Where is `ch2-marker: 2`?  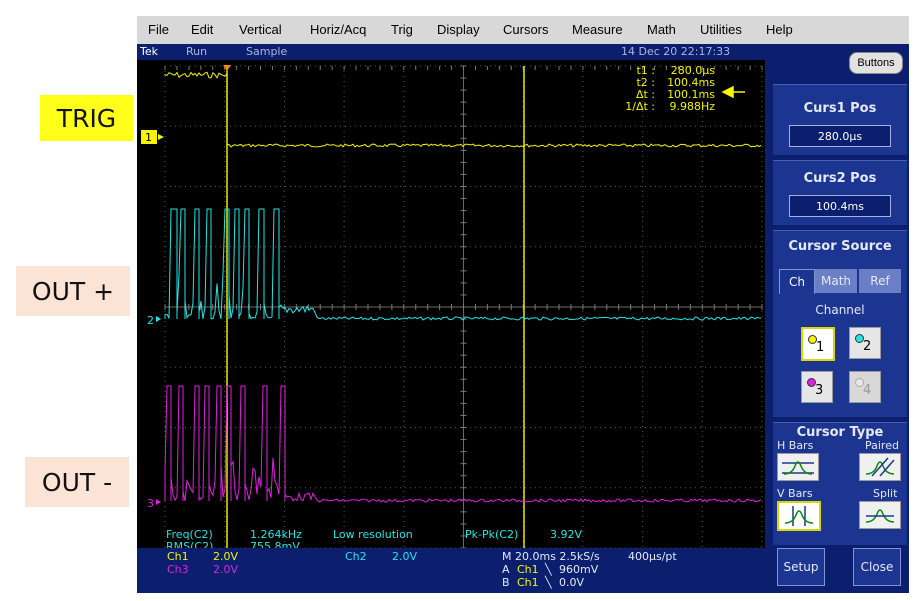 ch2-marker: 2 is located at coordinates (154, 320).